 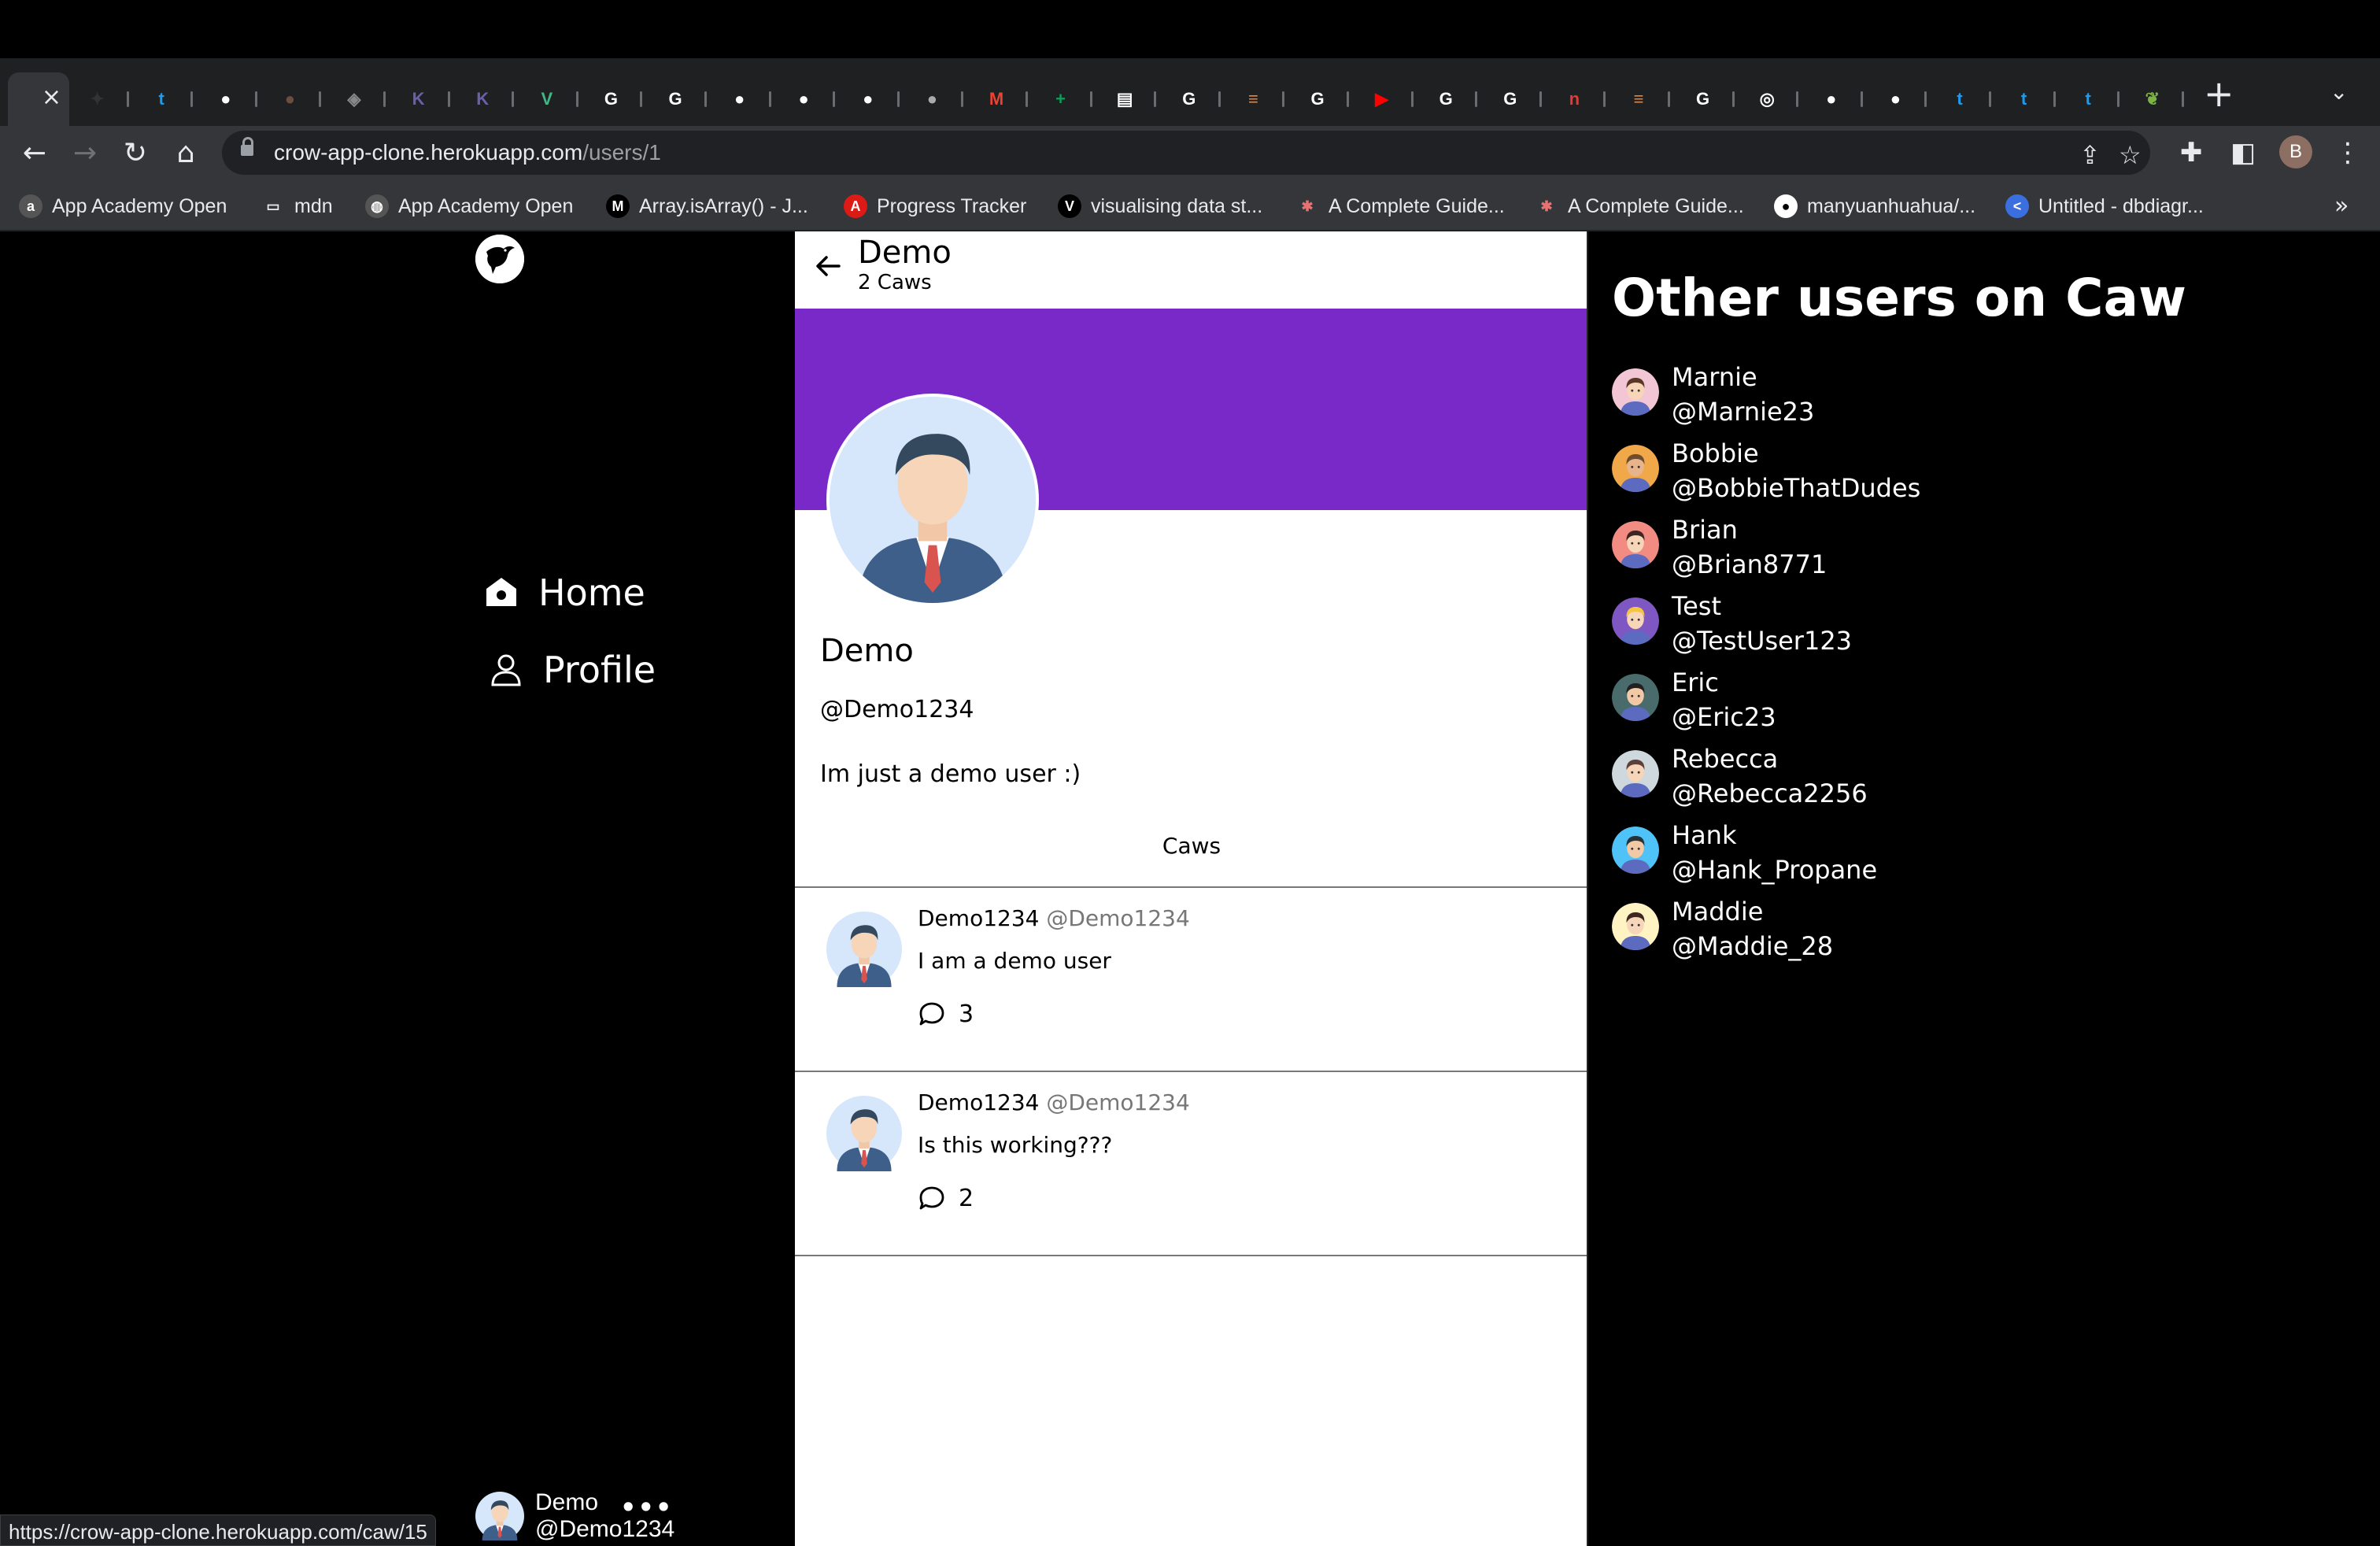 What do you see at coordinates (2191, 152) in the screenshot?
I see `extensions-icon: ✚` at bounding box center [2191, 152].